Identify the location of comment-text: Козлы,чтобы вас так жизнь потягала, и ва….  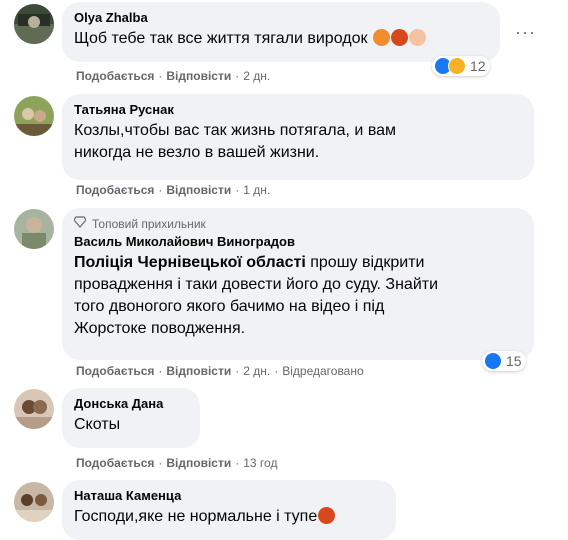
(298, 142).